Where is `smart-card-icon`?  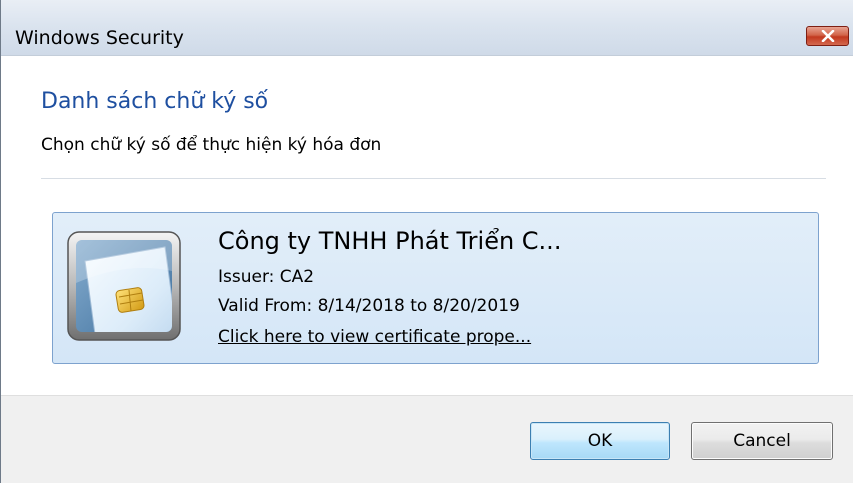
smart-card-icon is located at coordinates (124, 286).